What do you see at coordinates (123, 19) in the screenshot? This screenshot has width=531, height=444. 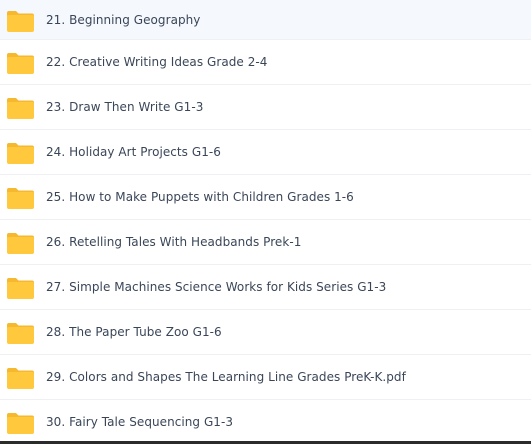 I see `folder-name: 21. Beginning Geography` at bounding box center [123, 19].